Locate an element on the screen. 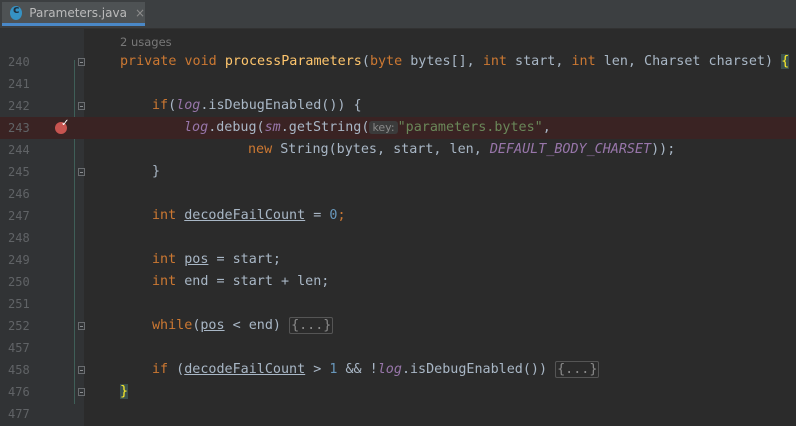 The width and height of the screenshot is (796, 426). code-line: 245 } is located at coordinates (398, 172).